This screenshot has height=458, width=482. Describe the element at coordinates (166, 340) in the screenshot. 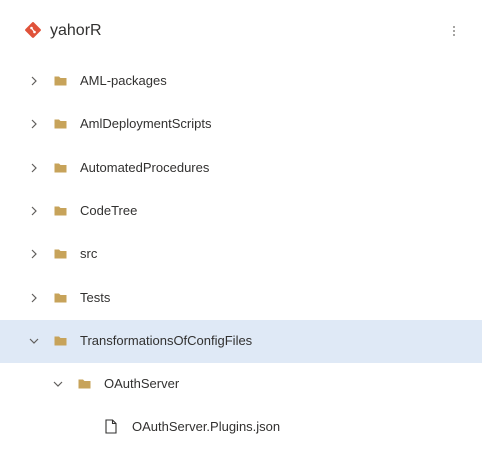

I see `tree-item-label: TransformationsOfConfigFiles` at that location.